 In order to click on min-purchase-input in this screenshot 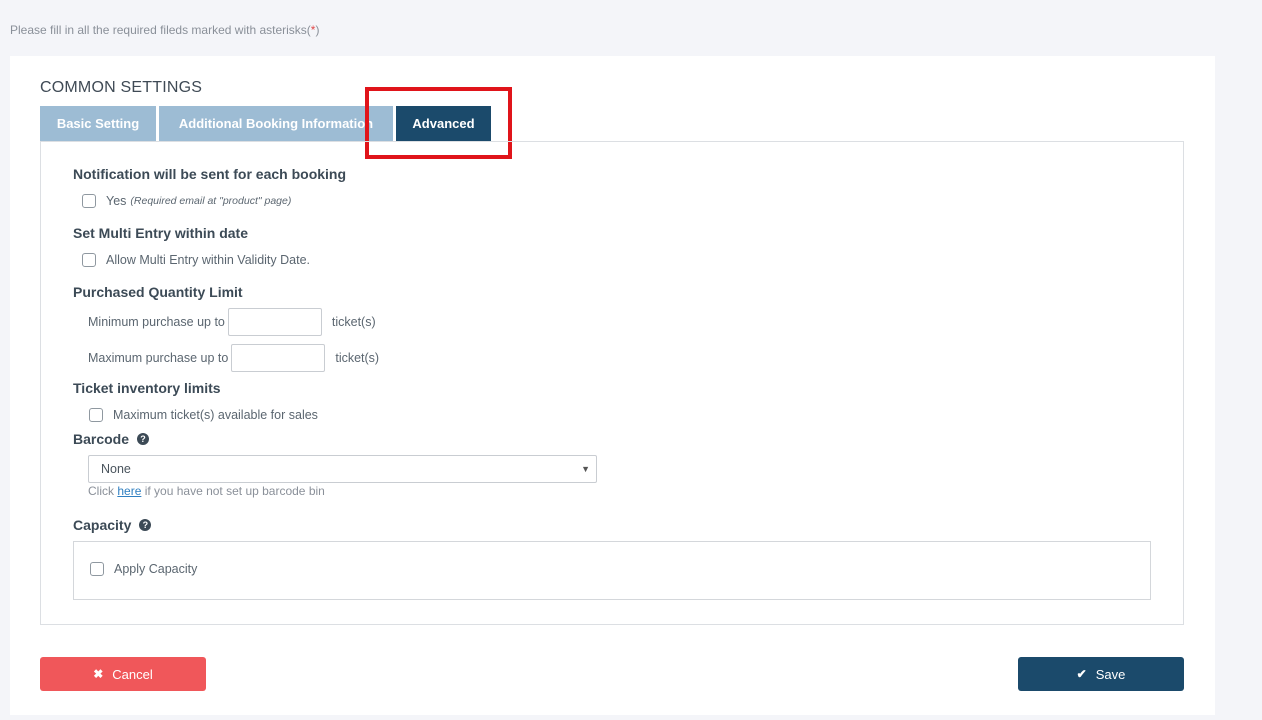, I will do `click(274, 322)`.